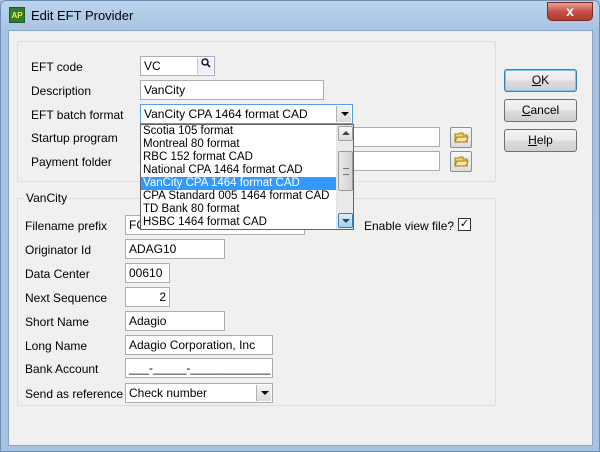 The height and width of the screenshot is (452, 600). What do you see at coordinates (62, 369) in the screenshot?
I see `bank-account-label: Bank Account` at bounding box center [62, 369].